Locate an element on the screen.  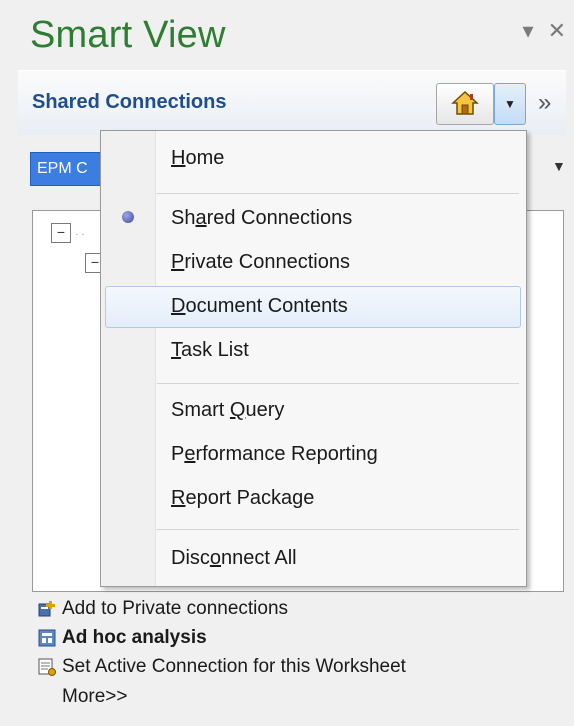
panel-title: Shared Connections is located at coordinates (129, 102).